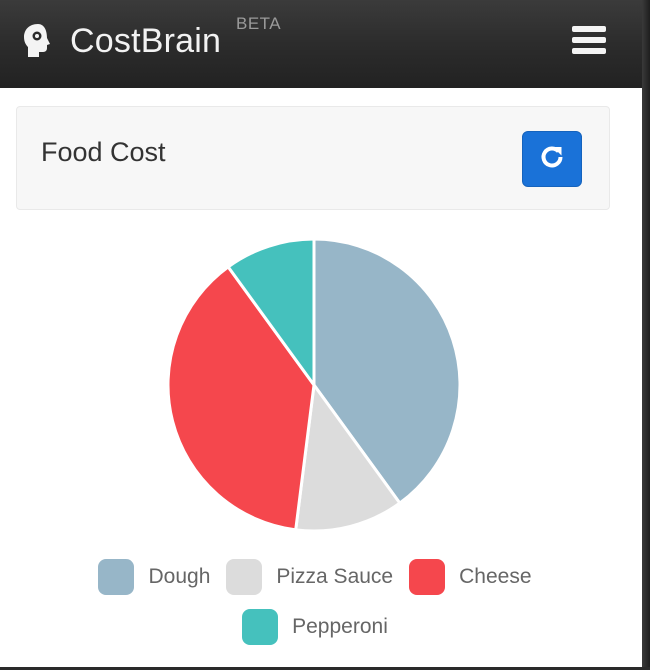 Image resolution: width=650 pixels, height=670 pixels. Describe the element at coordinates (590, 42) in the screenshot. I see `hamburger-menu-icon` at that location.